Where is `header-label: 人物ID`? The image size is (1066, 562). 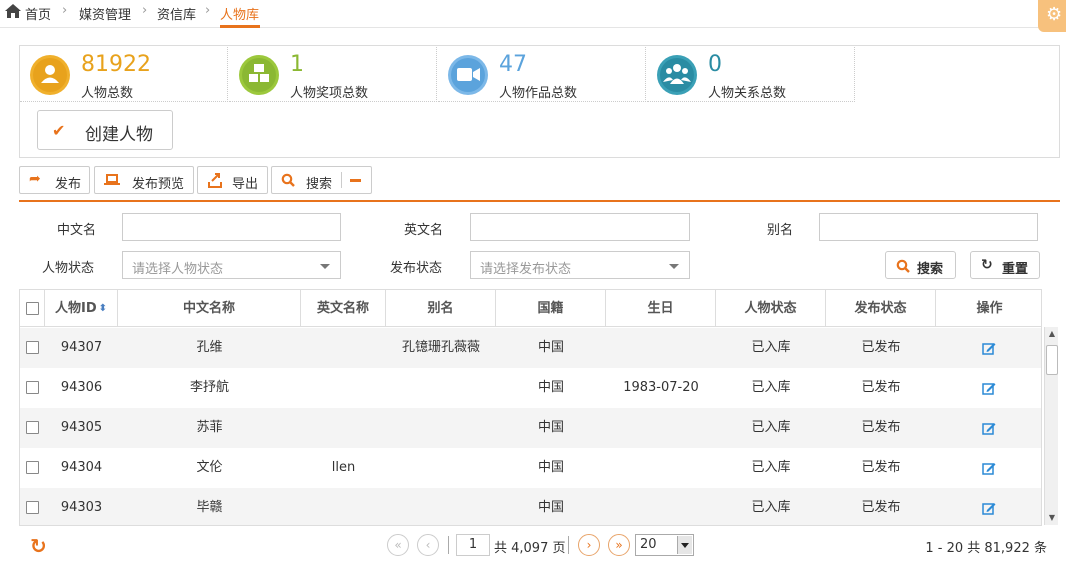 header-label: 人物ID is located at coordinates (75, 308).